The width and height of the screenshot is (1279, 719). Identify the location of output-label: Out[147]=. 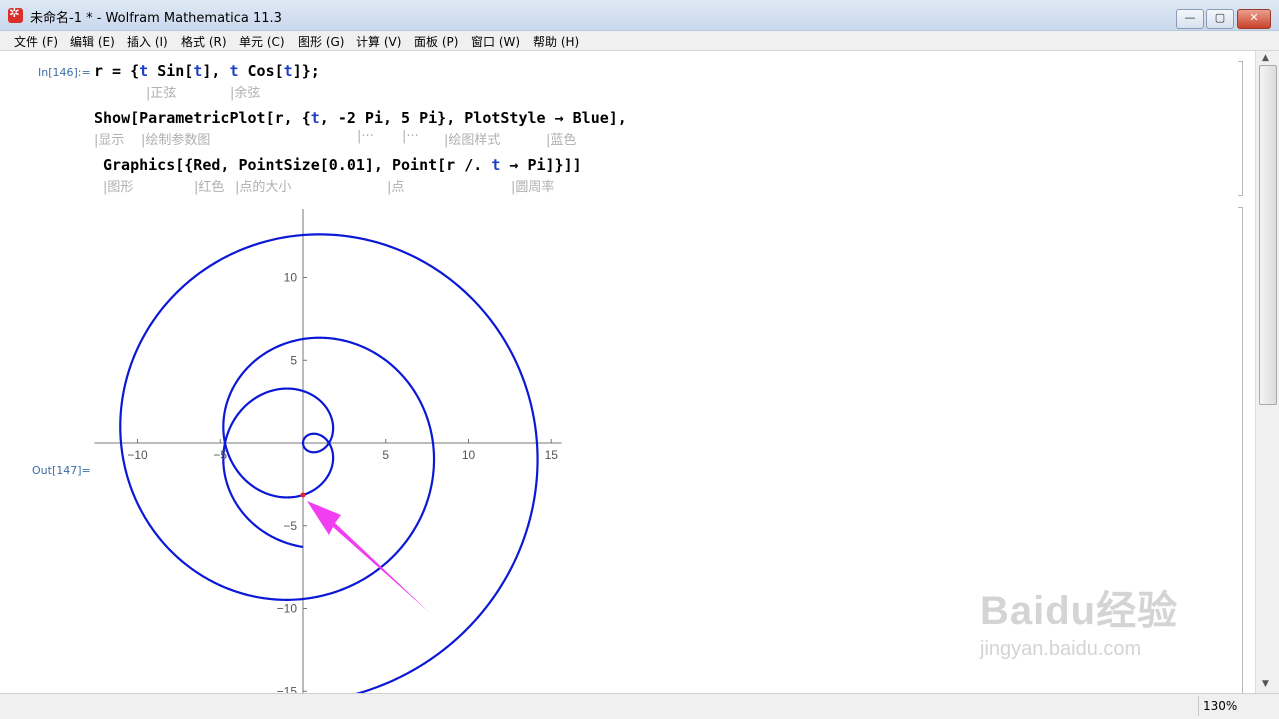
(61, 470).